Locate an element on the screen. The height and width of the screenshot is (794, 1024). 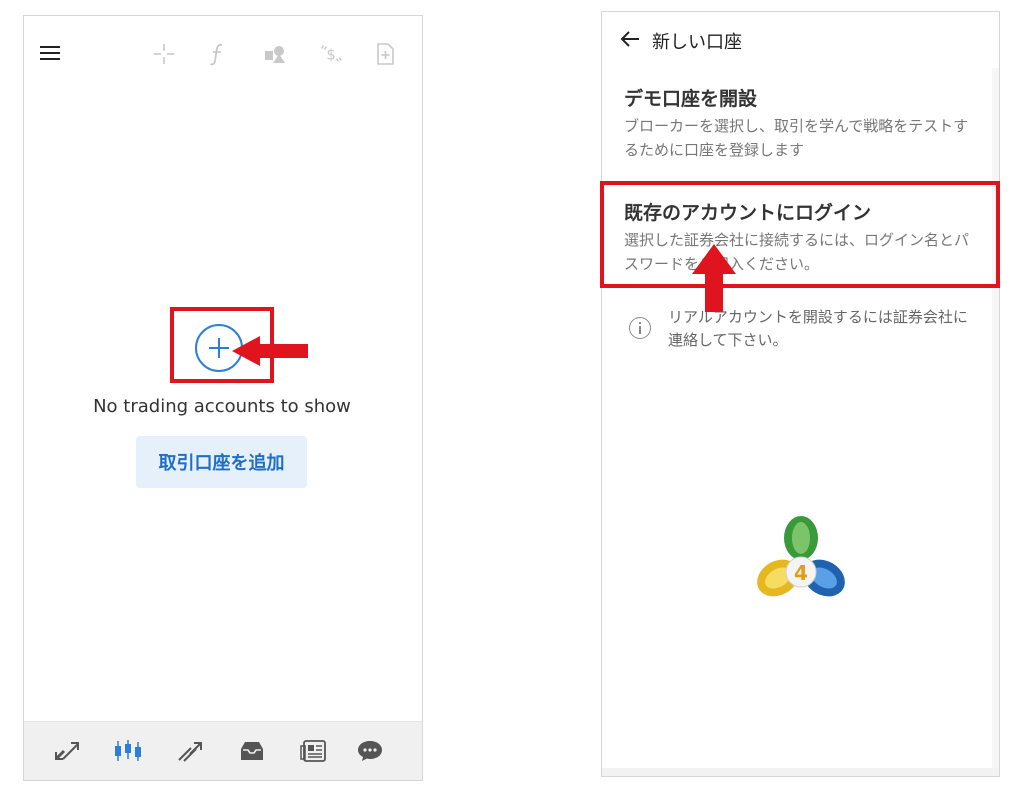
mailbox-icon is located at coordinates (252, 751).